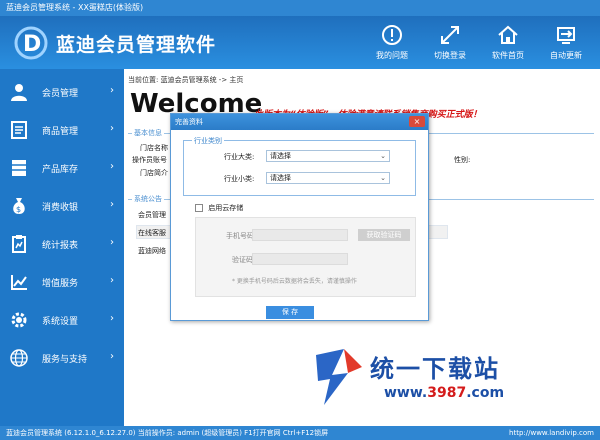  I want to click on gear-icon, so click(19, 320).